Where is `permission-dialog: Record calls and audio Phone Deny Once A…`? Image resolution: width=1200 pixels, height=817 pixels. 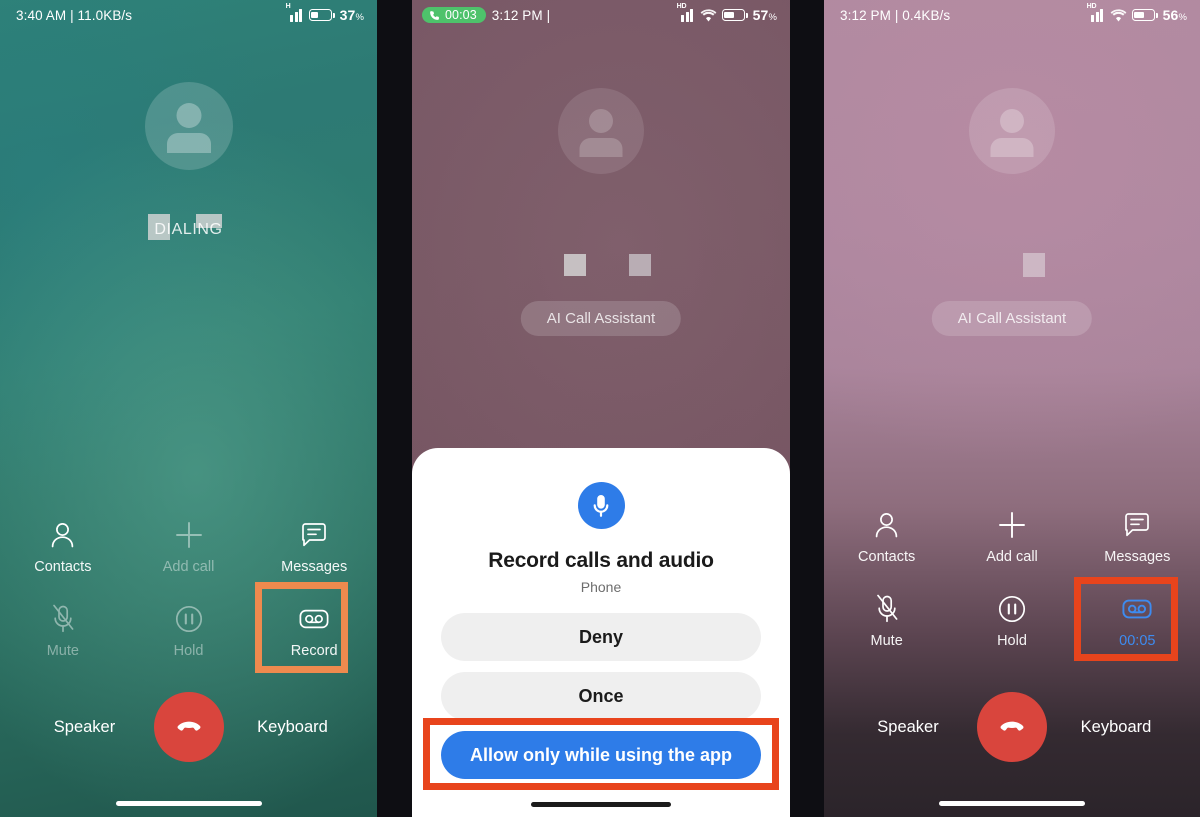 permission-dialog: Record calls and audio Phone Deny Once A… is located at coordinates (601, 632).